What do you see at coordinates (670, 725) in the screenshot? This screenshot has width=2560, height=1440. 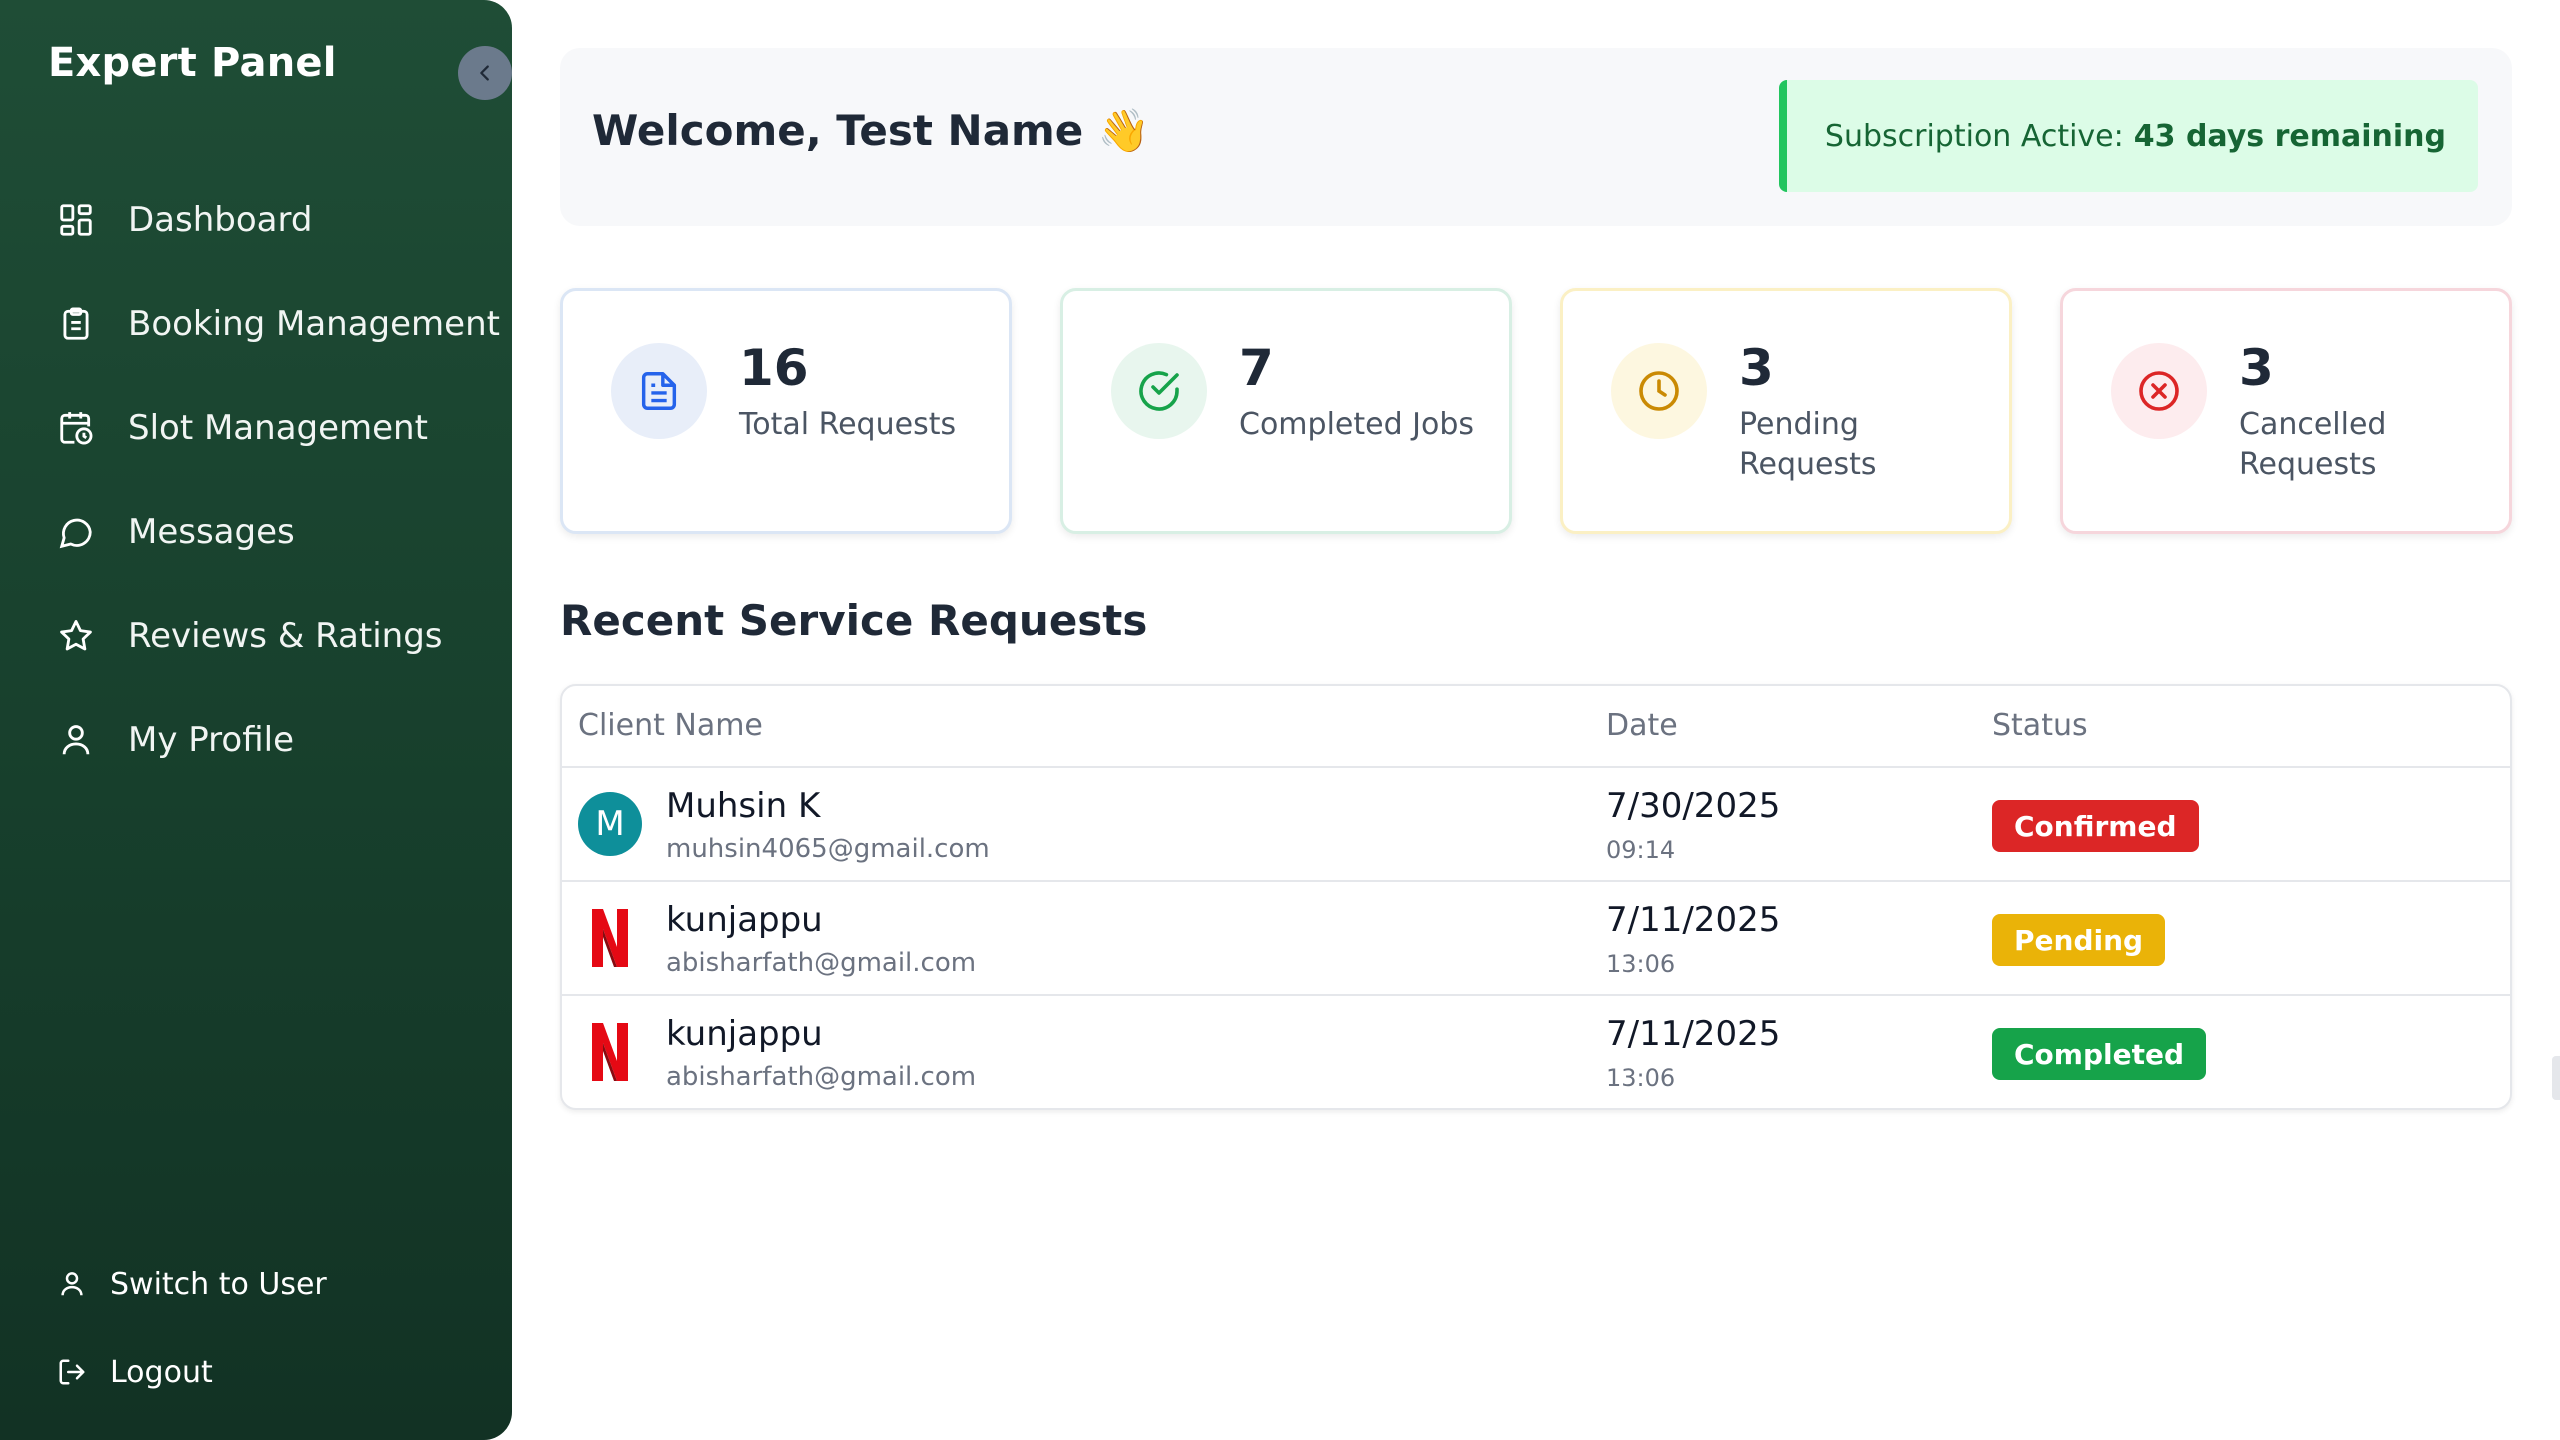 I see `column-header-client-name: Client Name` at bounding box center [670, 725].